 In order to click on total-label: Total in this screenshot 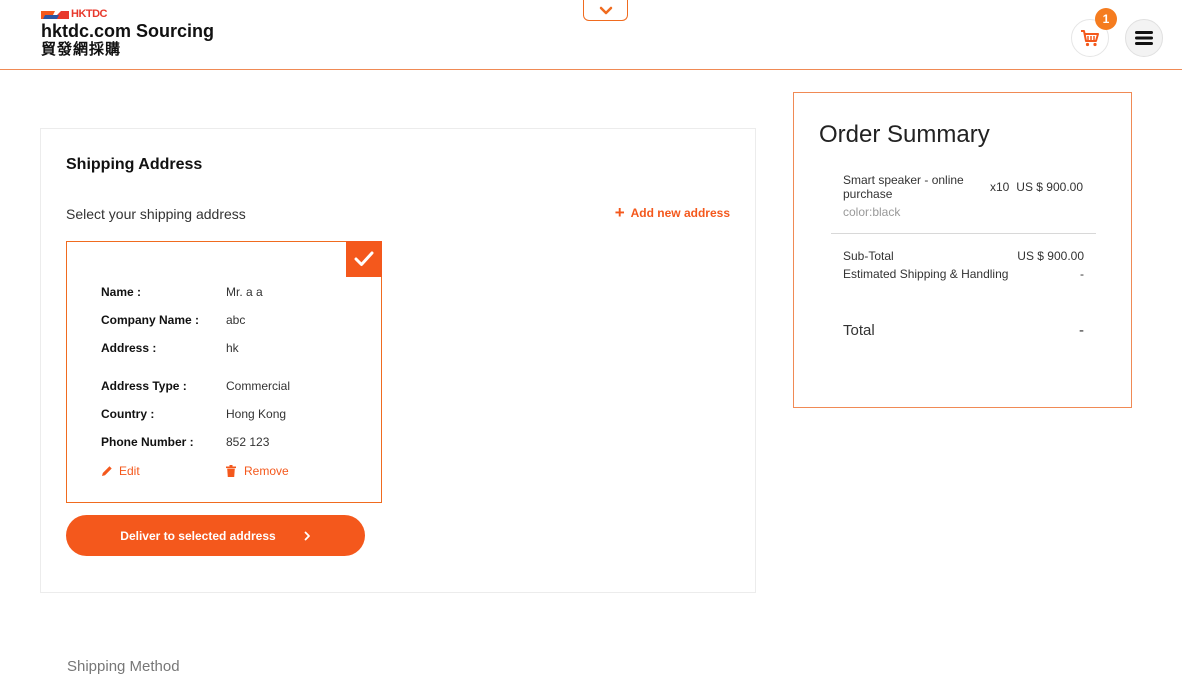, I will do `click(859, 330)`.